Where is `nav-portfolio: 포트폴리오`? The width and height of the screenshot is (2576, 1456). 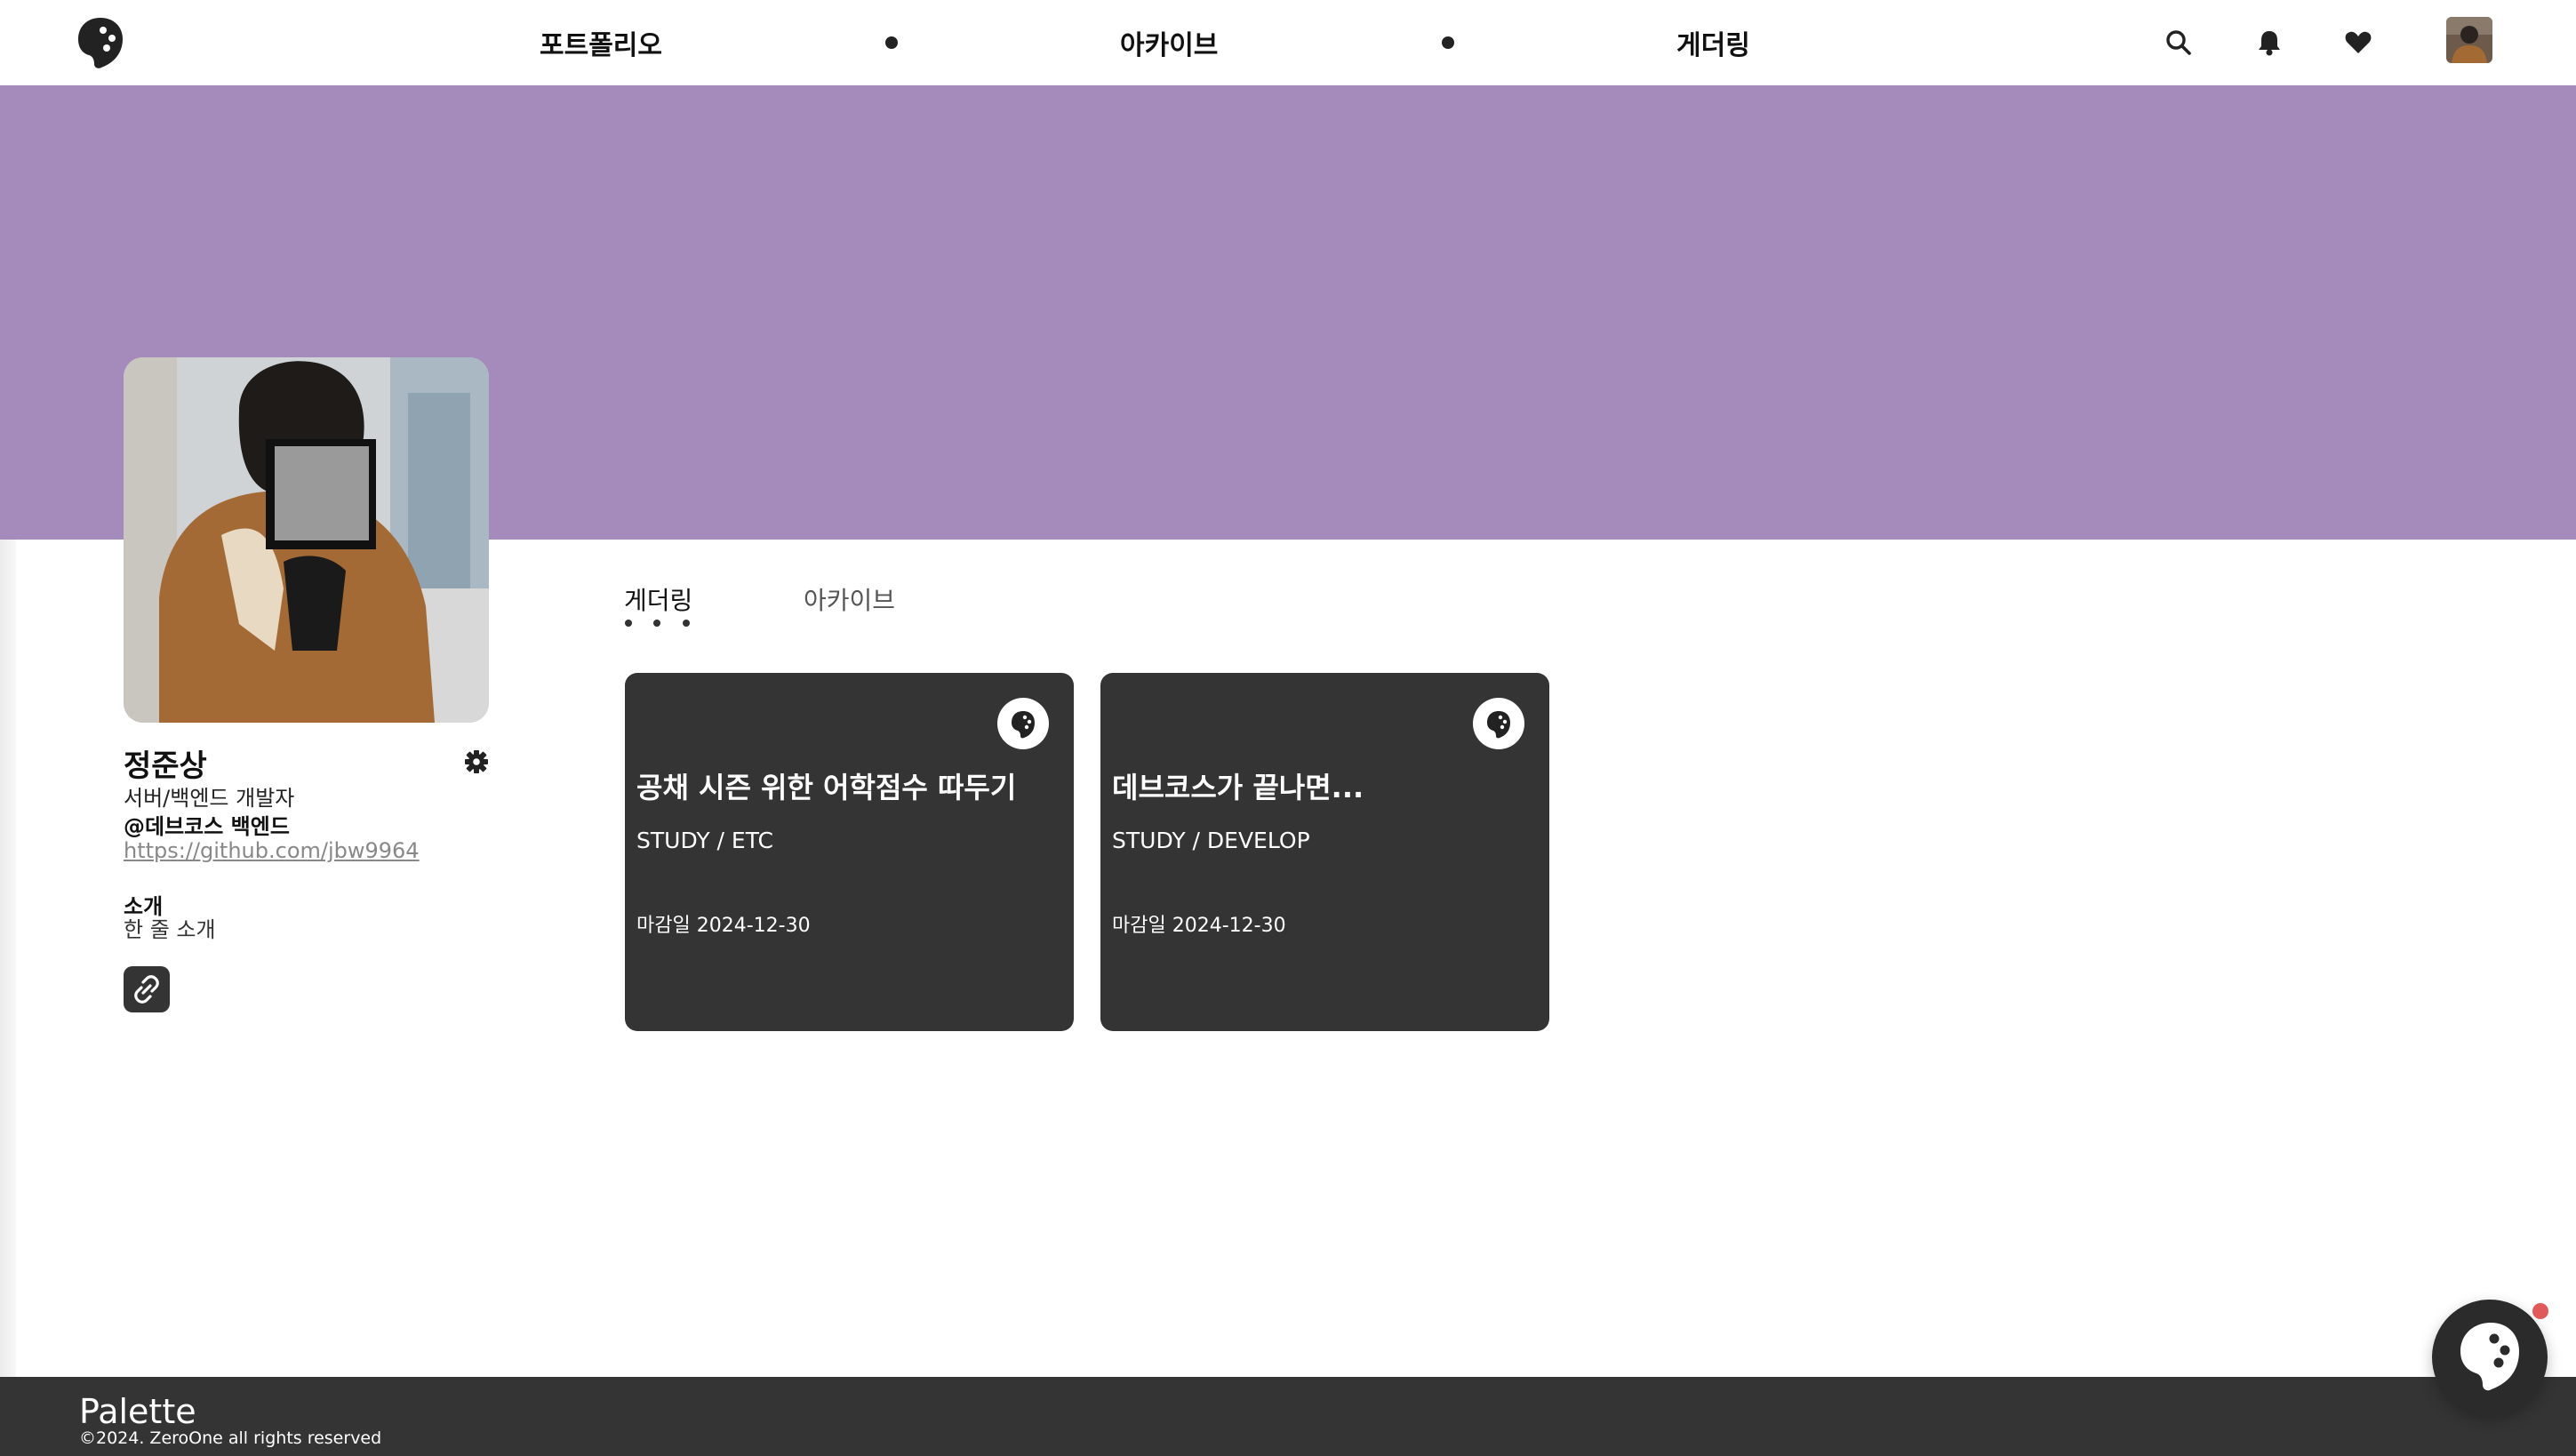 nav-portfolio: 포트폴리오 is located at coordinates (601, 42).